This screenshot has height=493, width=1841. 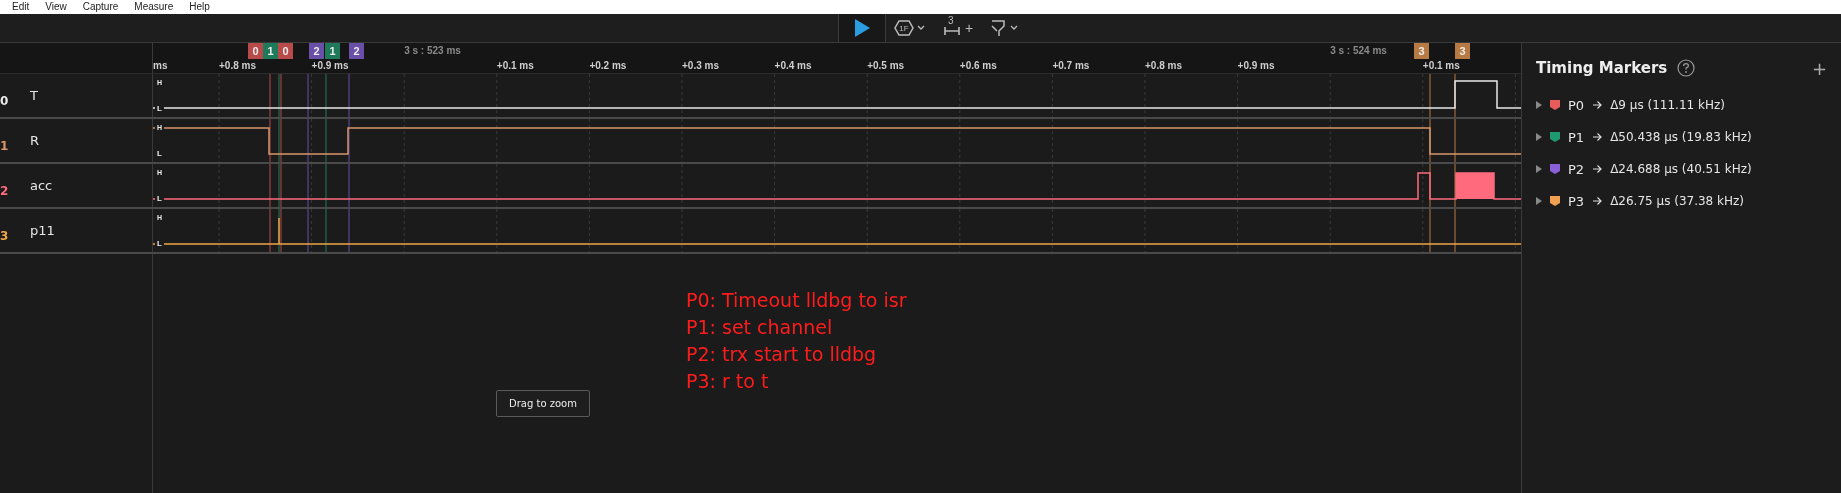 I want to click on channel-name: p11, so click(x=42, y=230).